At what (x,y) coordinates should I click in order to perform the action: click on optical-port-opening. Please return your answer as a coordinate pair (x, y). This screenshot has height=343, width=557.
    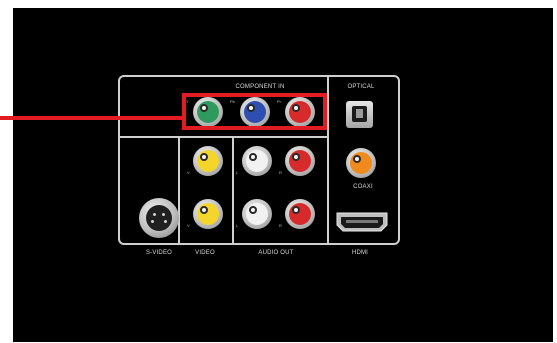
    Looking at the image, I should click on (359, 114).